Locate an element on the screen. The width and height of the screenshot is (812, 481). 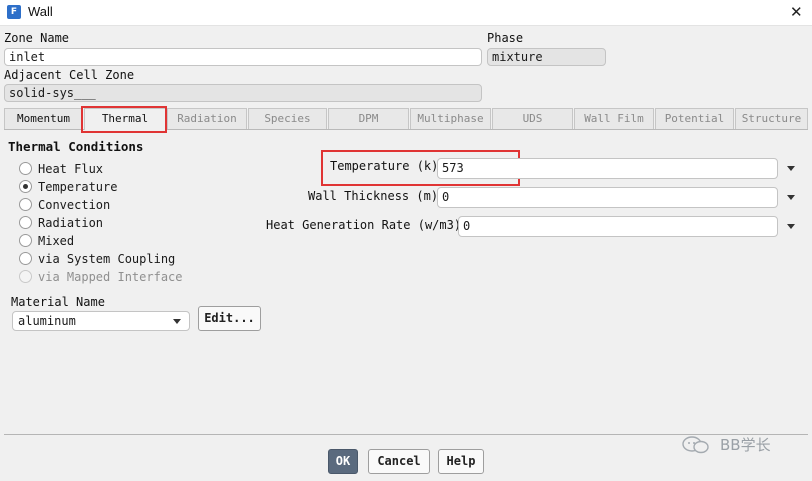
zone-name-input: inlet is located at coordinates (243, 57).